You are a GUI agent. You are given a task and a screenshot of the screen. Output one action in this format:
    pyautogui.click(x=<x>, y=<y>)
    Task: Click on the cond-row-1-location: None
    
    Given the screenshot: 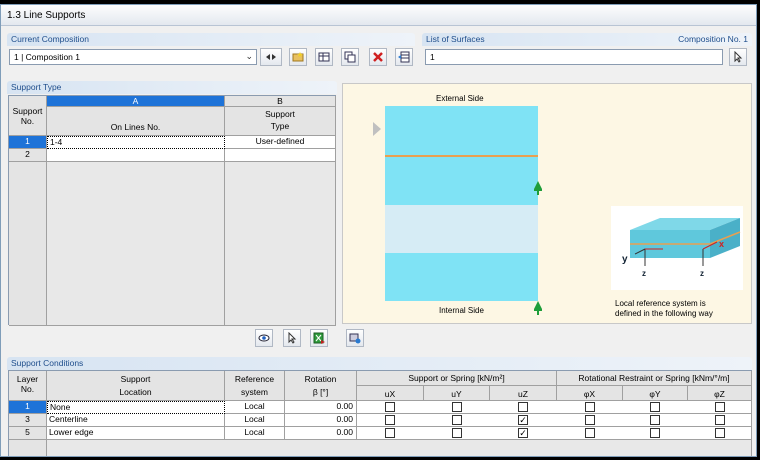 What is the action you would take?
    pyautogui.click(x=136, y=407)
    